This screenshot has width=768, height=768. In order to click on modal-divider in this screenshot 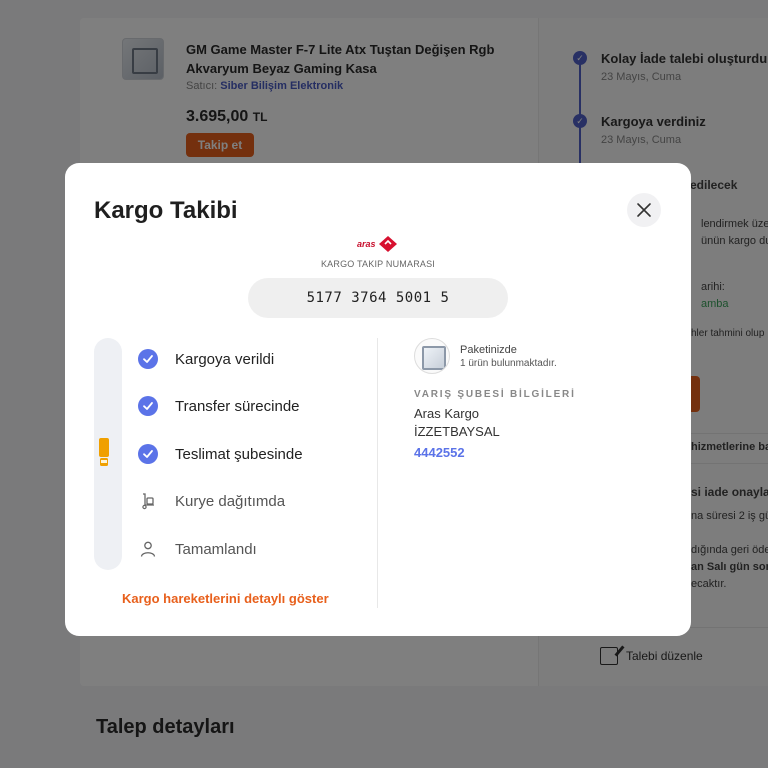, I will do `click(377, 473)`.